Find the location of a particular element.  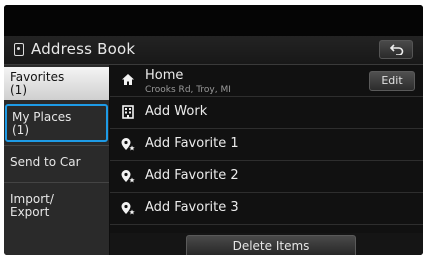

edit-button: Edit is located at coordinates (392, 81).